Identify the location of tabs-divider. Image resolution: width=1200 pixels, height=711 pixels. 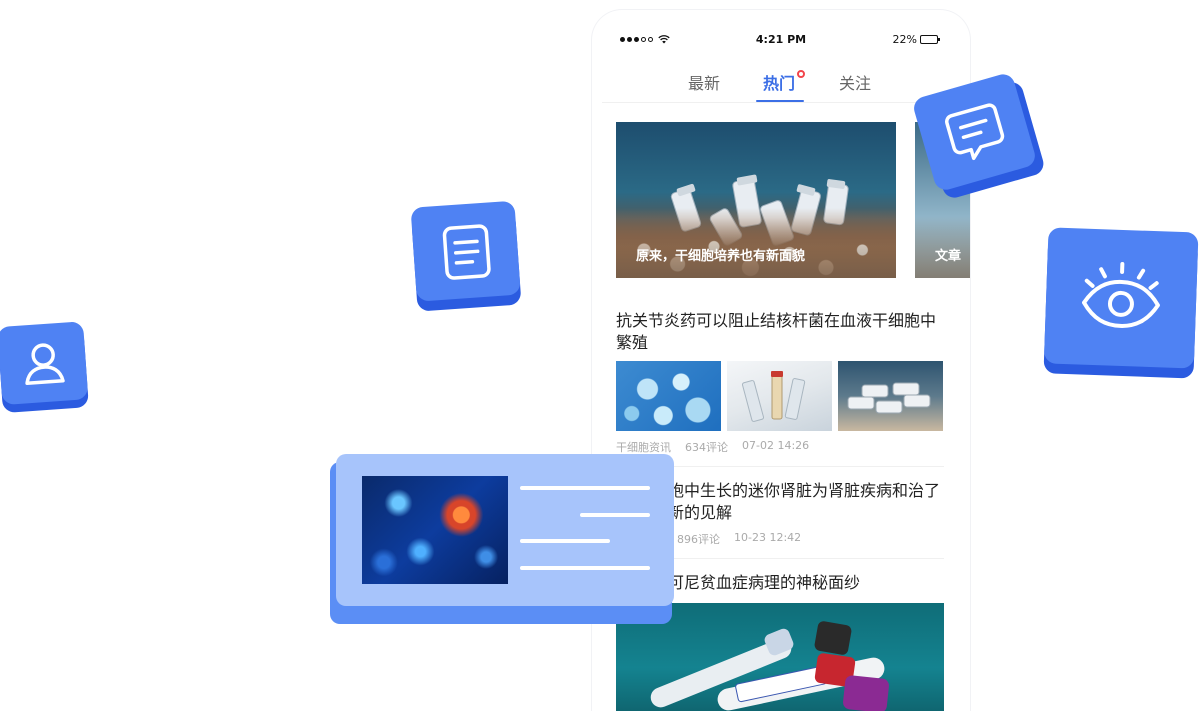
(781, 102).